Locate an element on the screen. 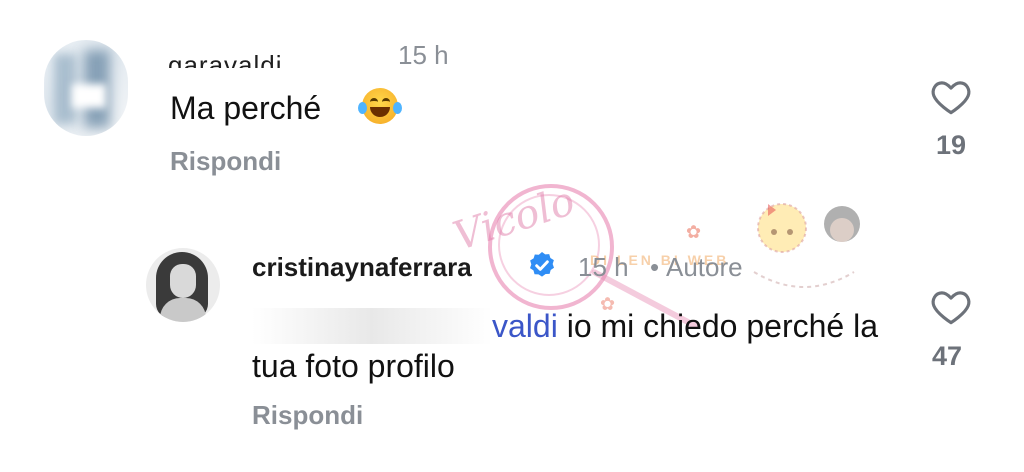 The width and height of the screenshot is (1024, 472). redacted-mention: xxxxxxxxxxxxxxx is located at coordinates (372, 326).